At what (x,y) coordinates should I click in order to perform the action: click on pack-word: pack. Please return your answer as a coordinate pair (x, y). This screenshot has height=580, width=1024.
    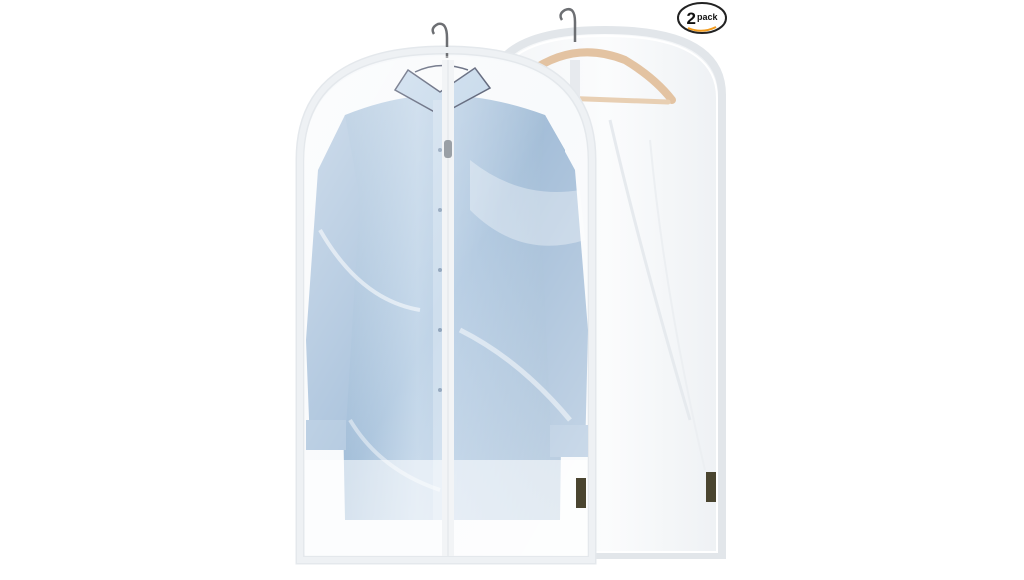
    Looking at the image, I should click on (707, 17).